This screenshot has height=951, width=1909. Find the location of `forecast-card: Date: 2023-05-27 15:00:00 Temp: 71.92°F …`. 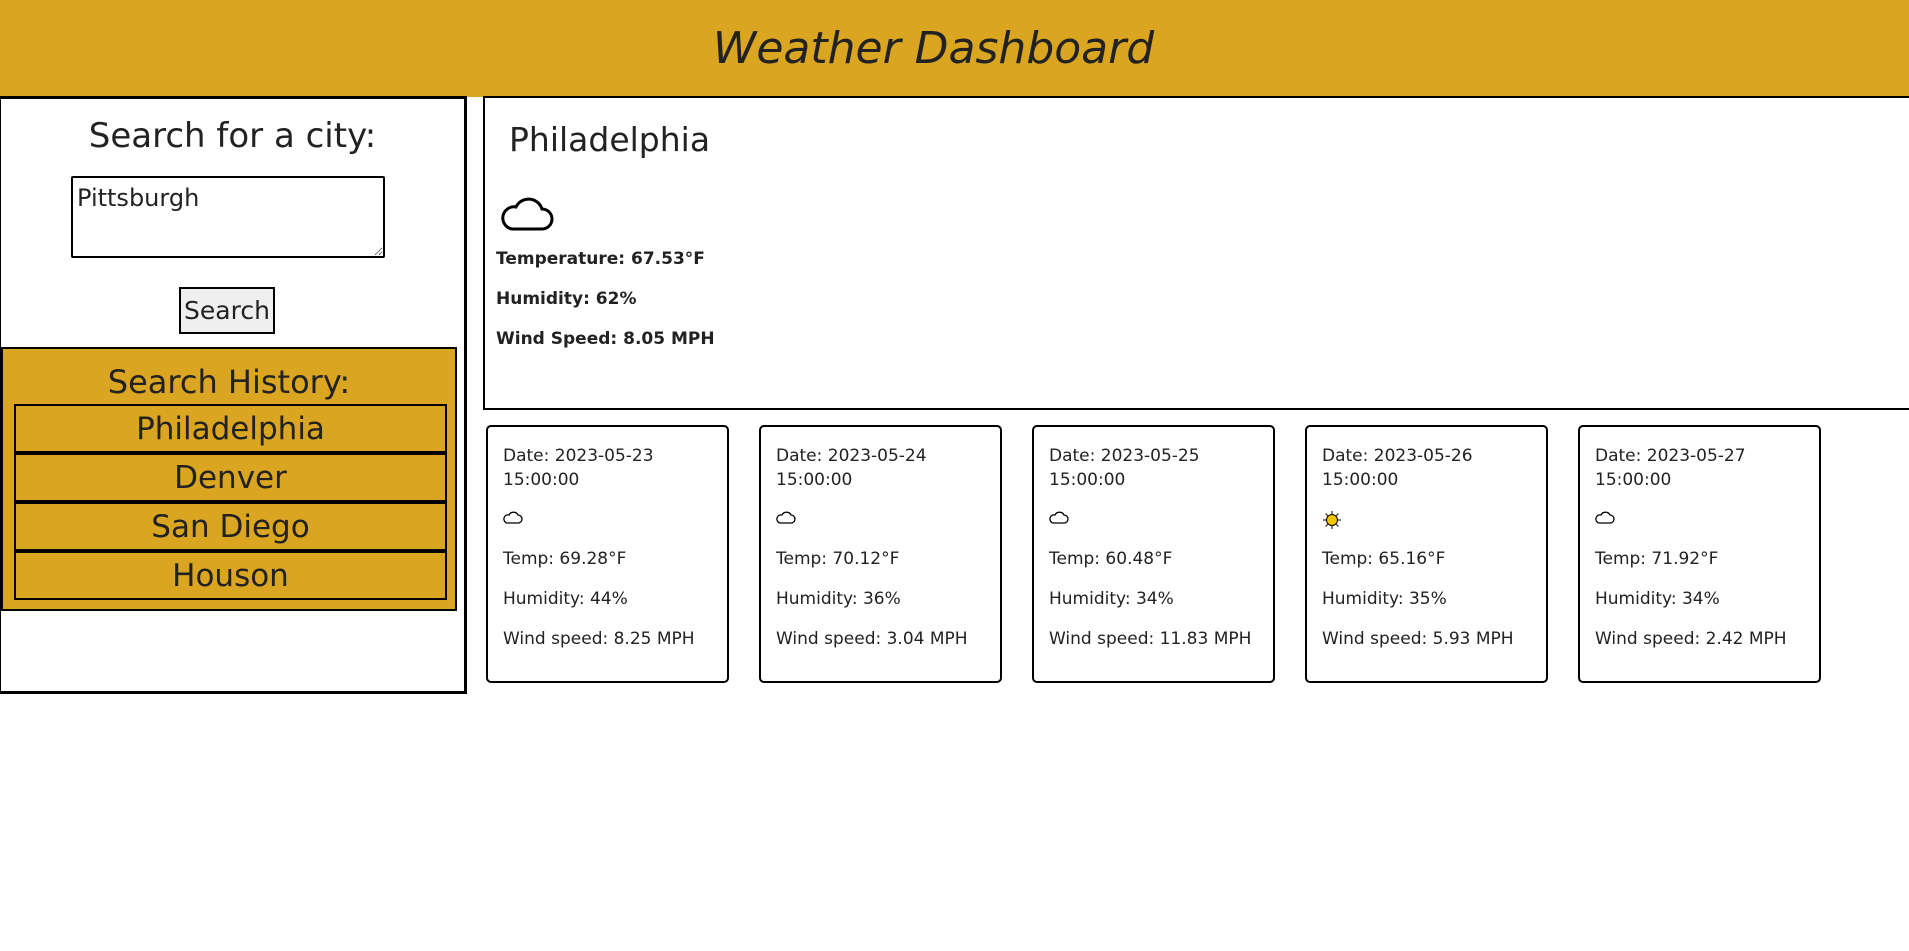

forecast-card: Date: 2023-05-27 15:00:00 Temp: 71.92°F … is located at coordinates (1699, 554).